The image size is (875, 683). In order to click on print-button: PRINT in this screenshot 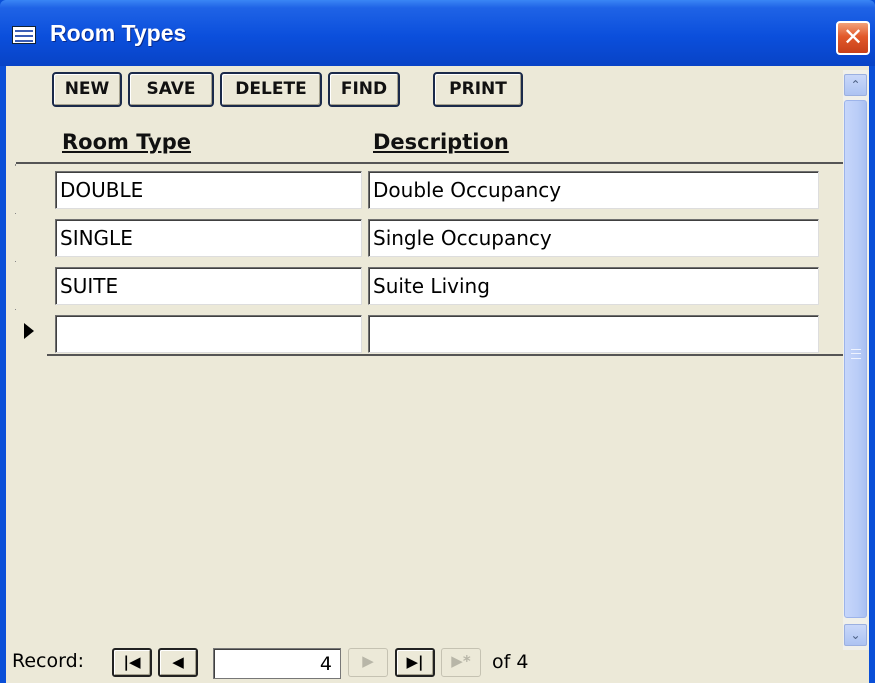, I will do `click(478, 89)`.